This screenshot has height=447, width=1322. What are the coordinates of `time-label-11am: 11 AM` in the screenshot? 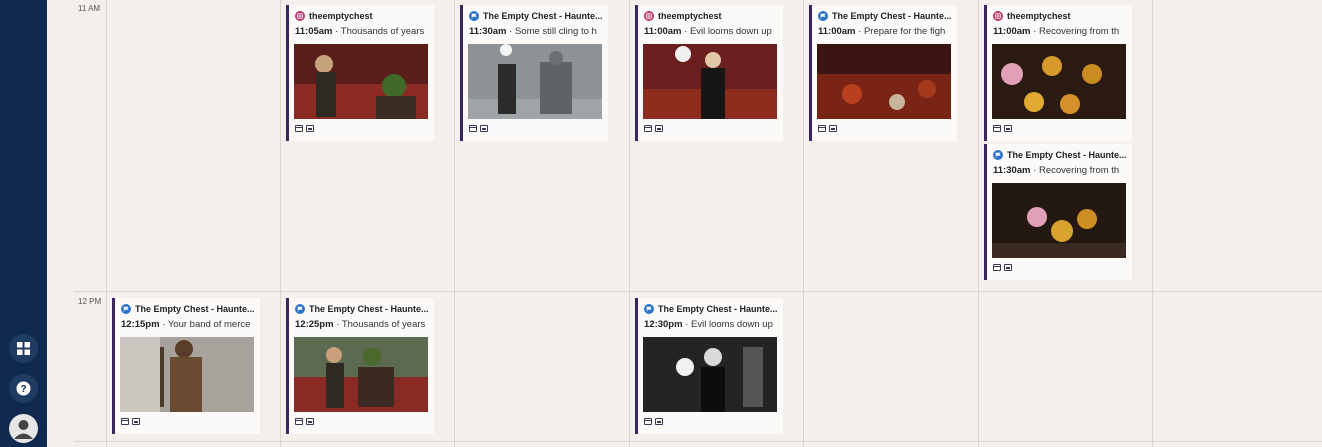 It's located at (89, 8).